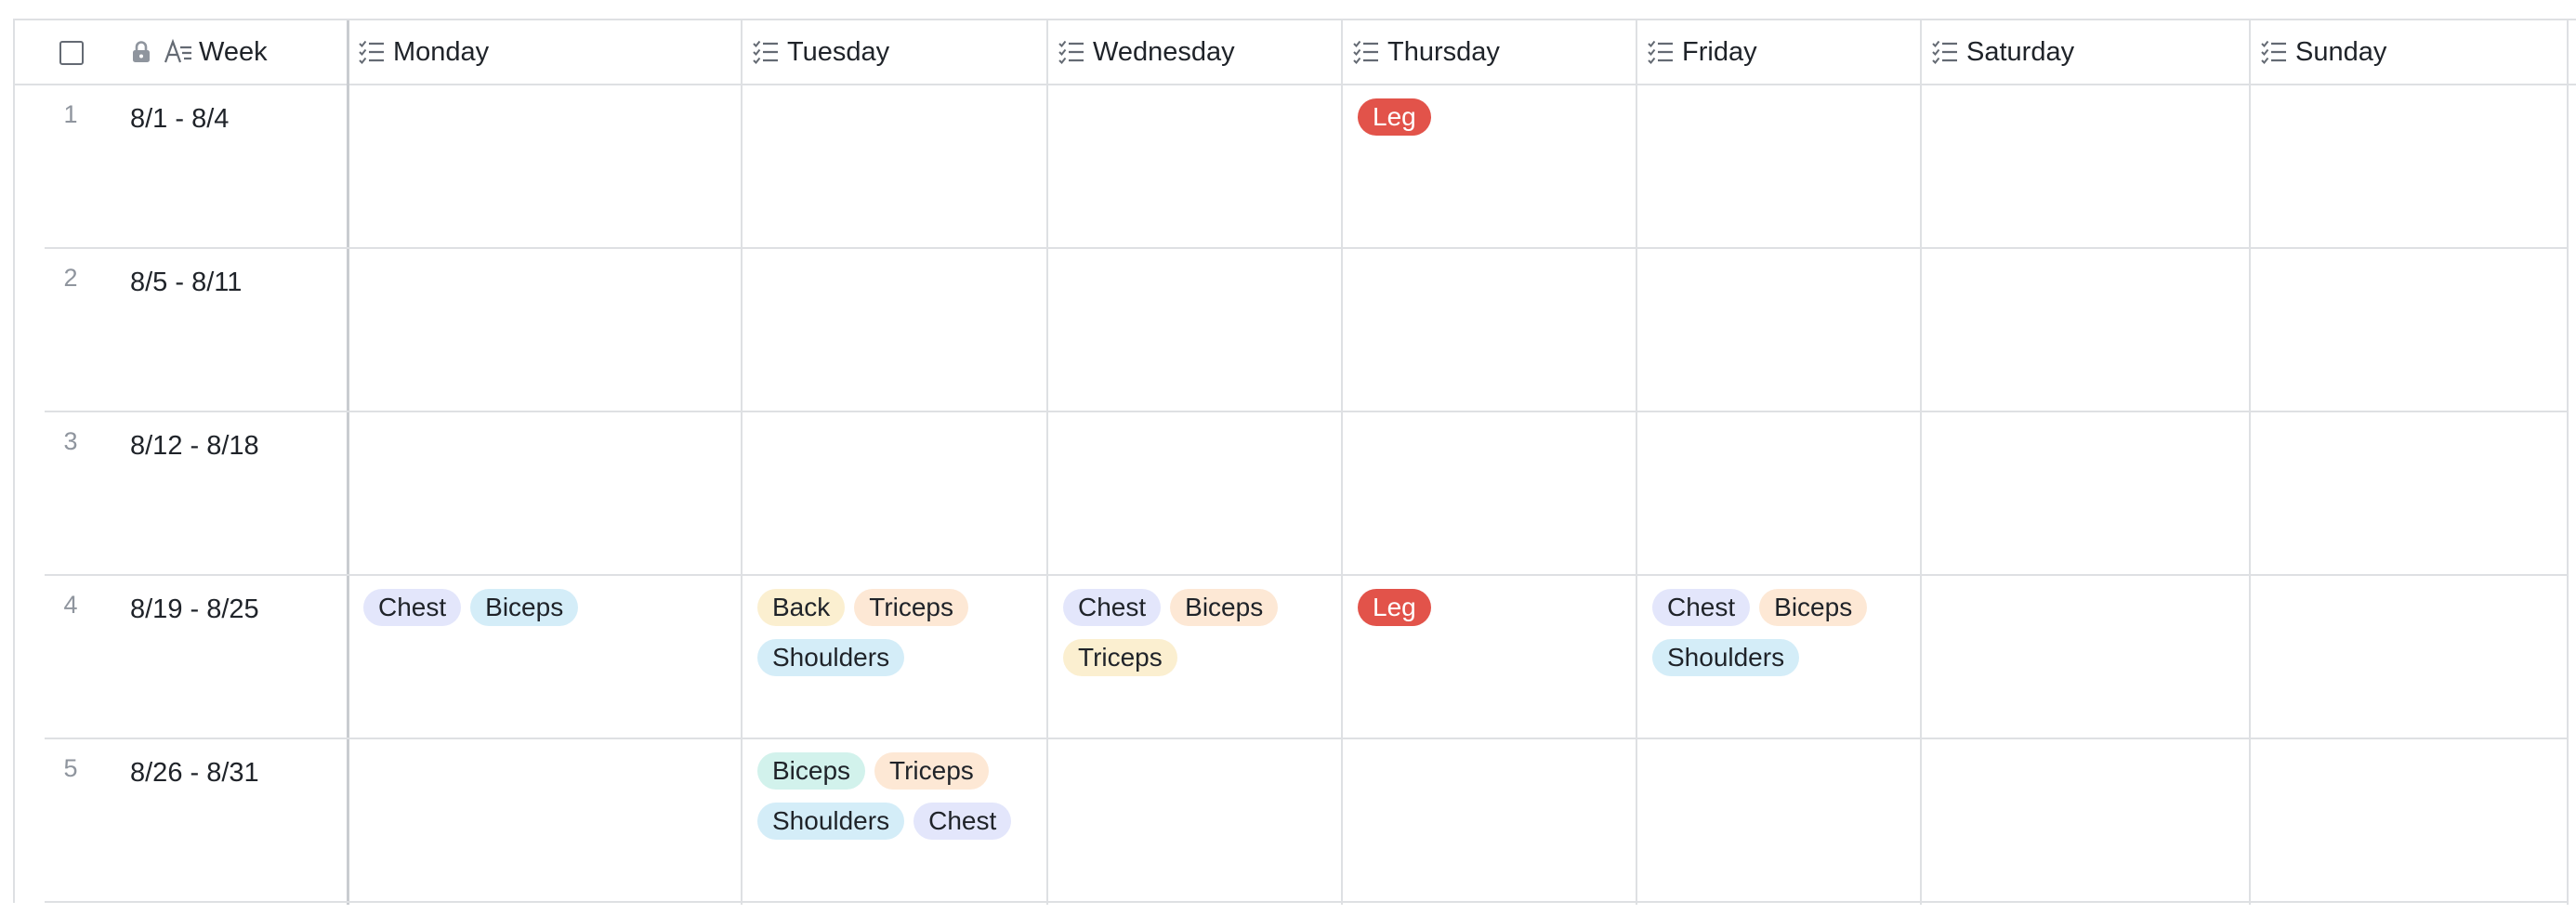 The width and height of the screenshot is (2576, 914). I want to click on row-number: 4, so click(70, 605).